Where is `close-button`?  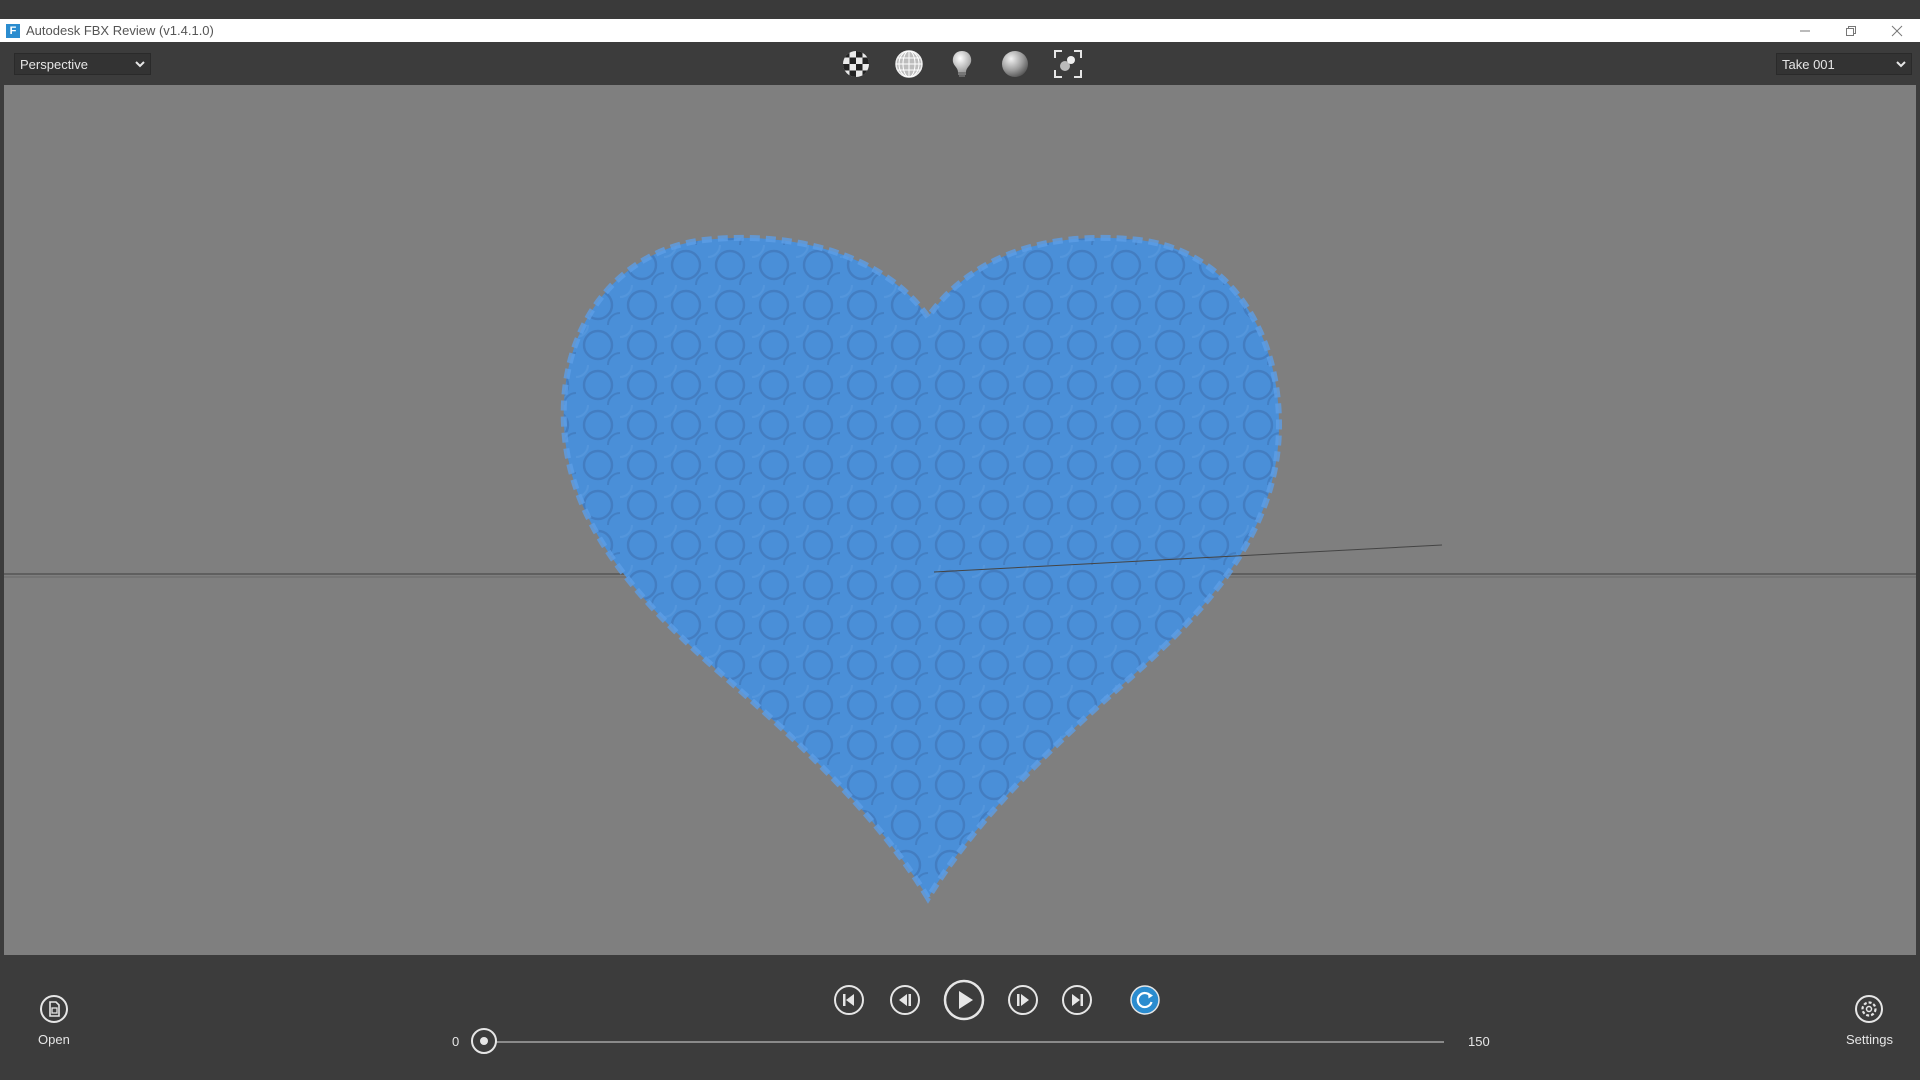
close-button is located at coordinates (1897, 30).